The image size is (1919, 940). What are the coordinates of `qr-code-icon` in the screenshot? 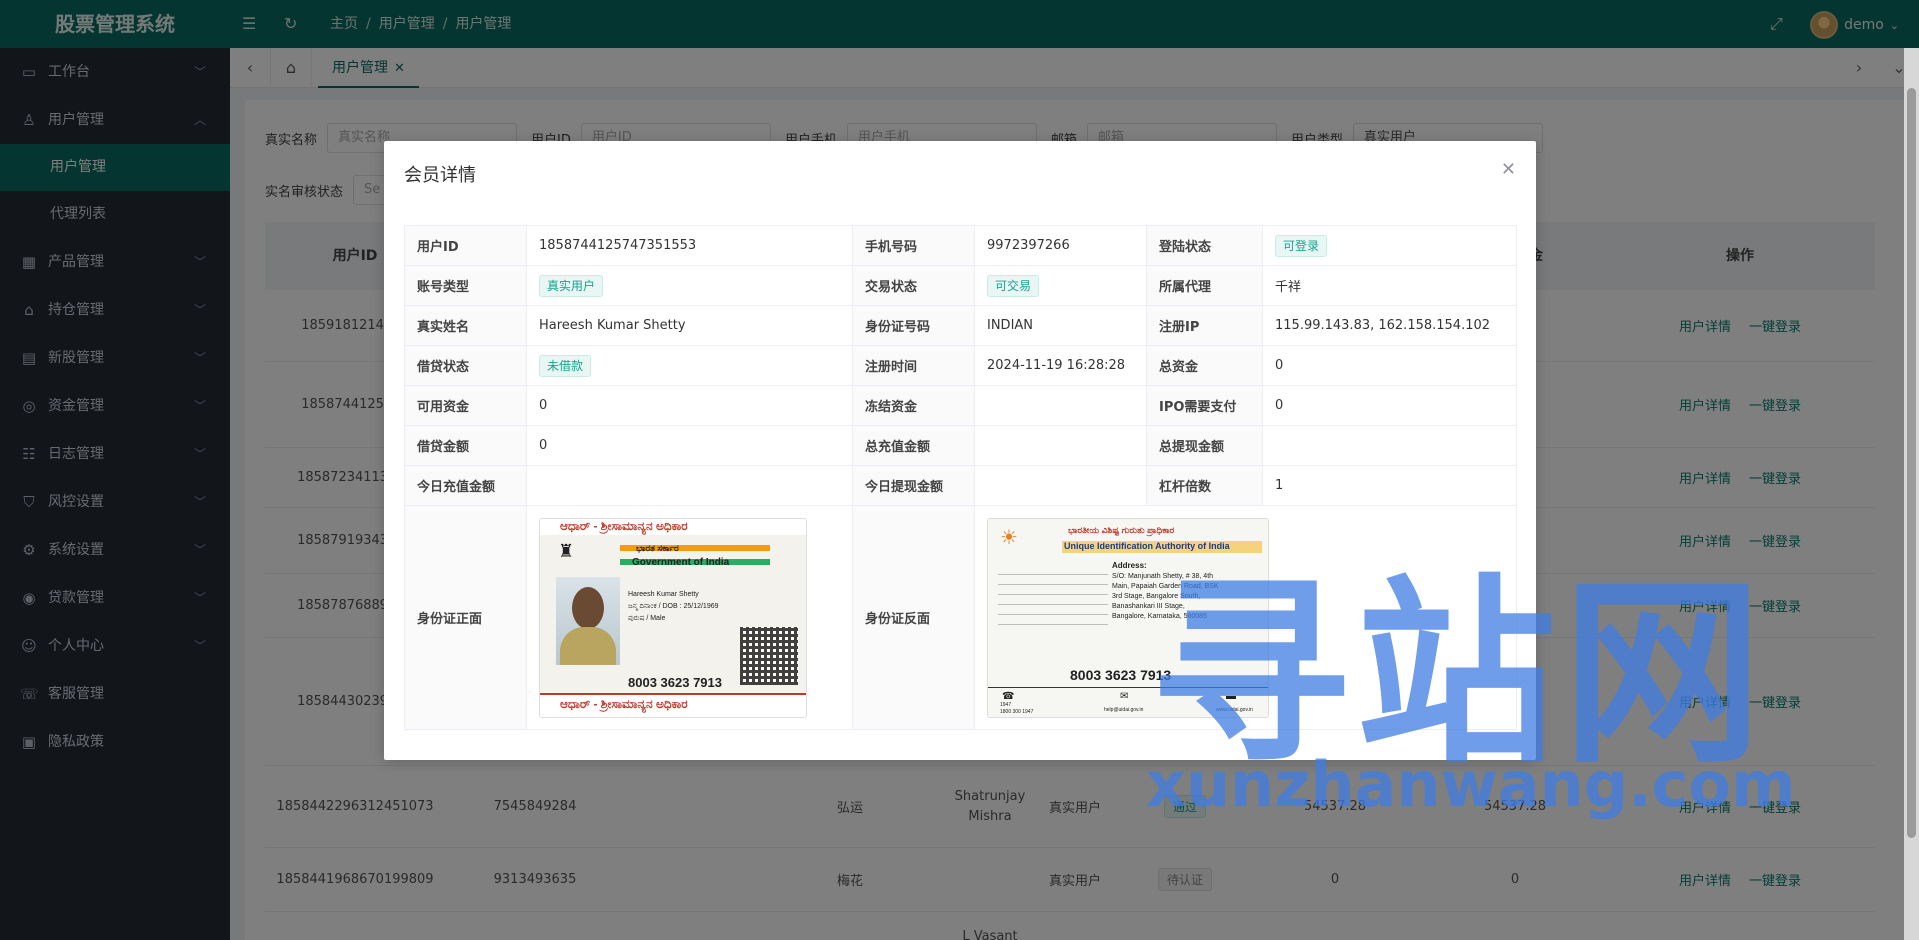 It's located at (769, 655).